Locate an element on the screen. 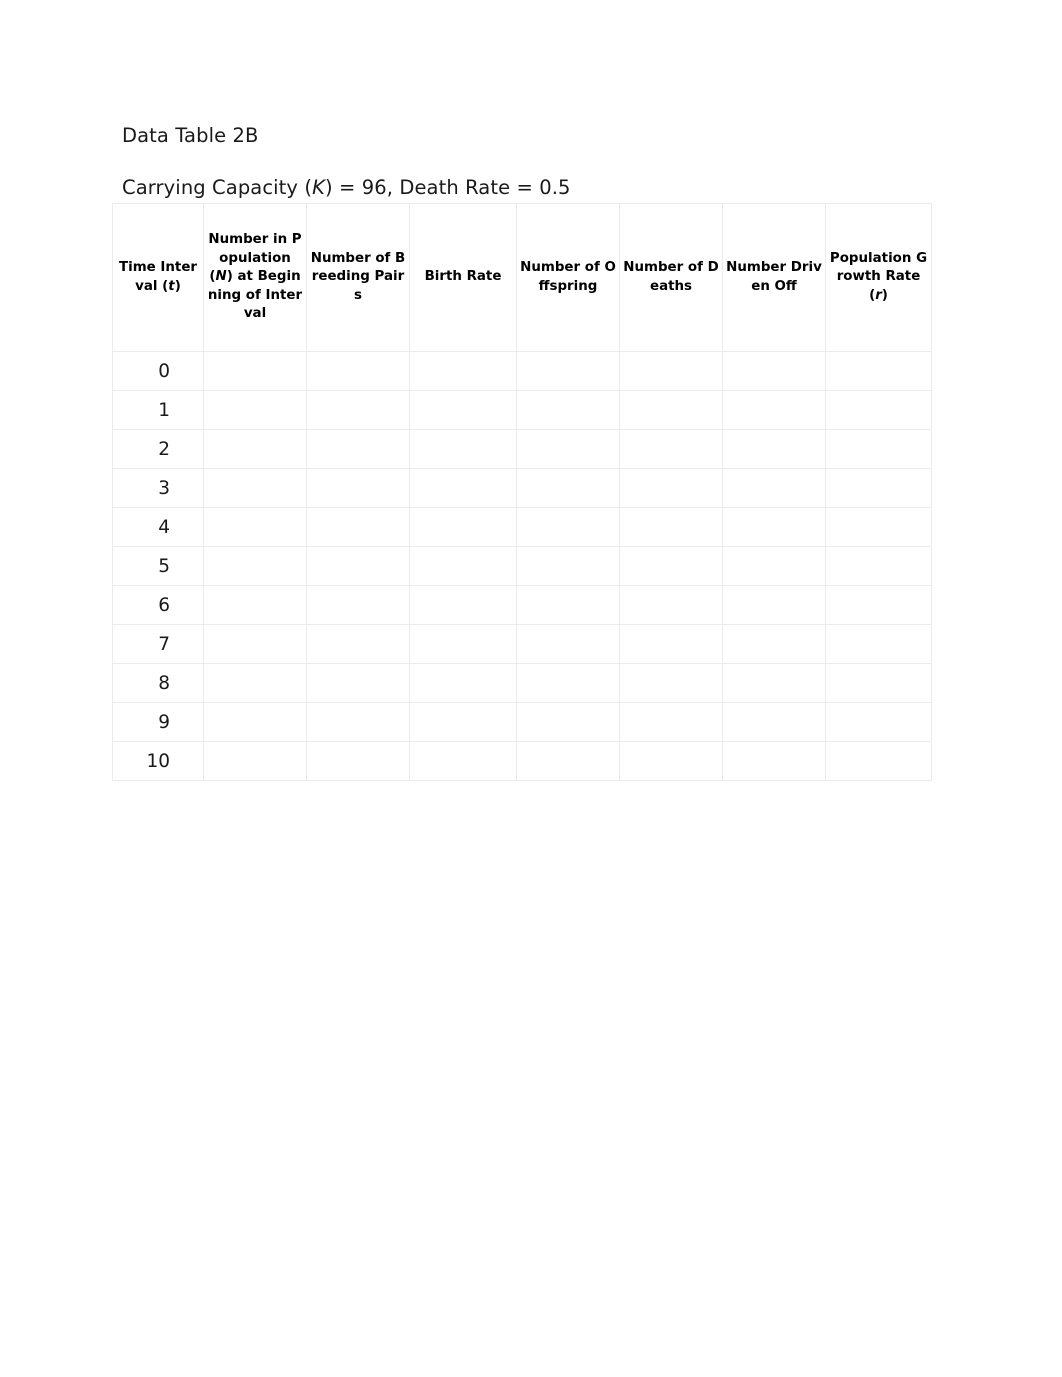 This screenshot has width=1062, height=1377. table-row: 3 is located at coordinates (522, 488).